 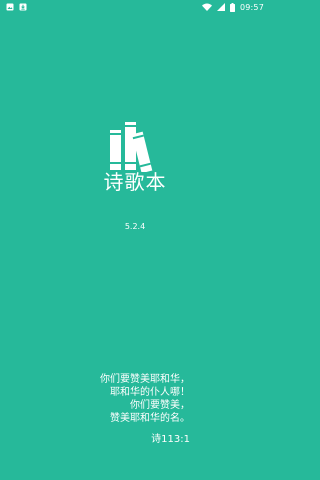 I want to click on app-version: 5.2.4, so click(x=135, y=226).